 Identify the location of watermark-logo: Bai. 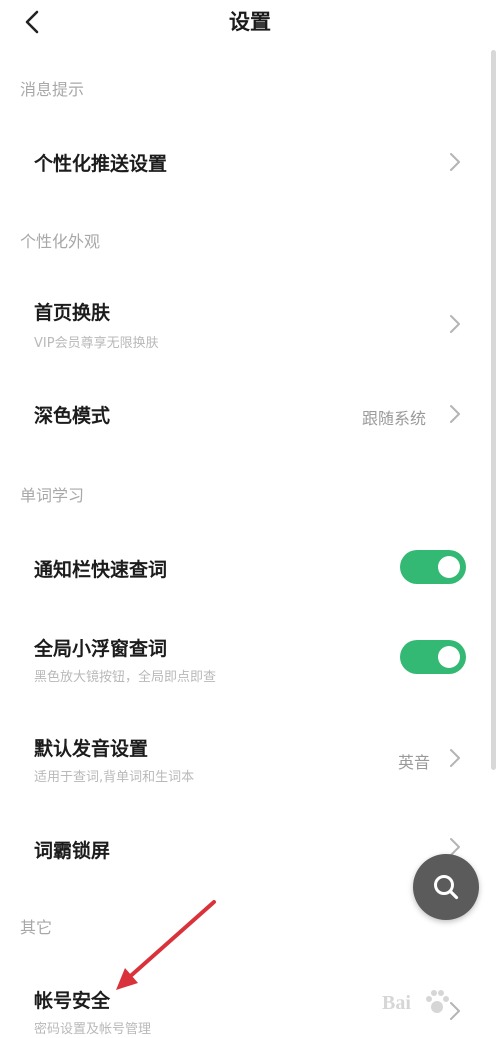
(434, 1004).